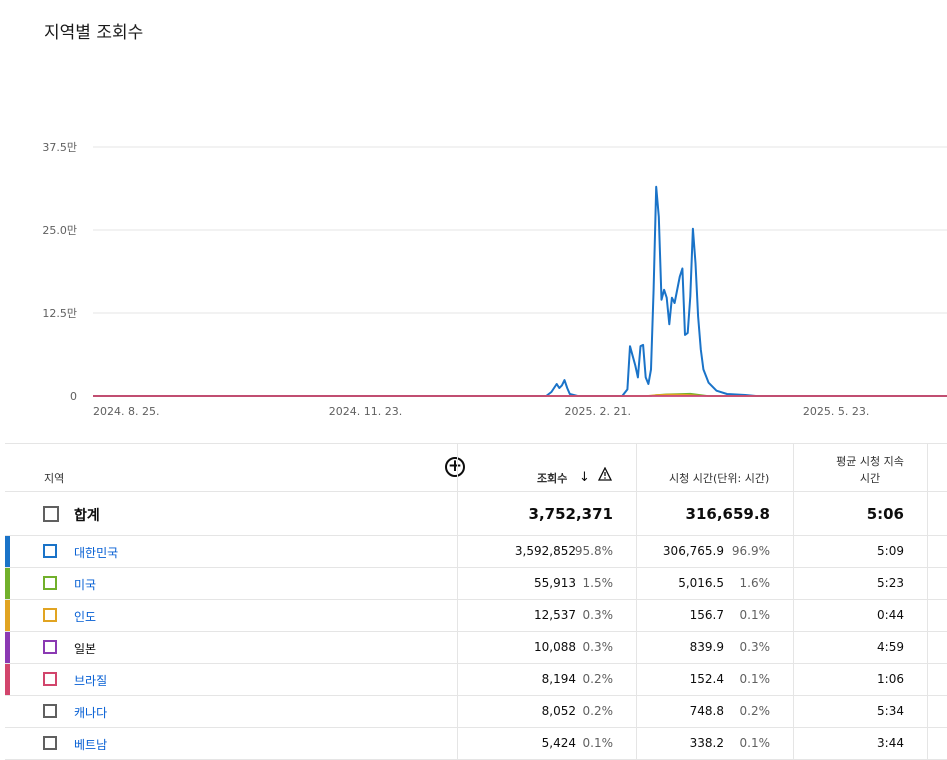  What do you see at coordinates (476, 744) in the screenshot?
I see `table-row: 베트남 5,424 0.1% 338.2 0.1% 3:44` at bounding box center [476, 744].